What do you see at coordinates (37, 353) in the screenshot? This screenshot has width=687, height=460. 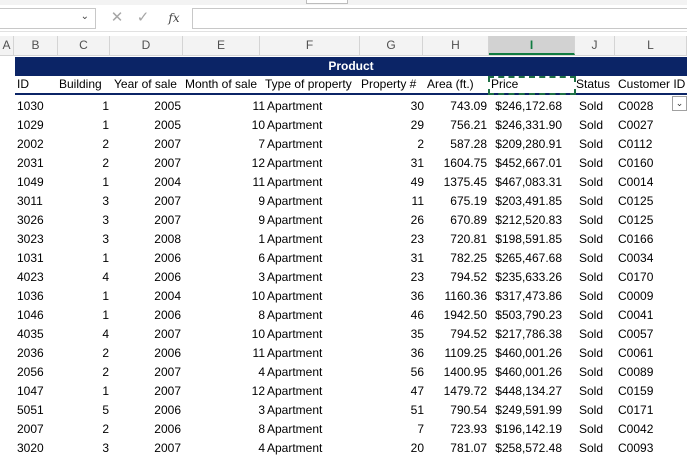 I see `cell-id: 2036` at bounding box center [37, 353].